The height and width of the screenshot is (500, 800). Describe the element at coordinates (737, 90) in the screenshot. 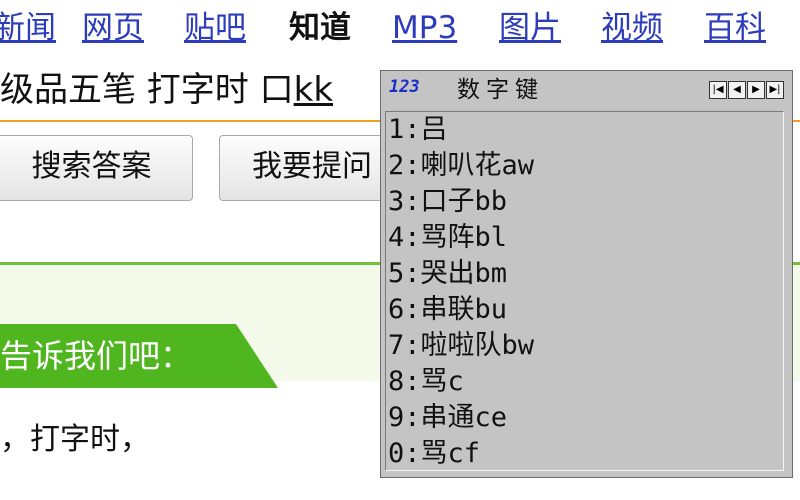

I see `prev-page-icon: ◀` at that location.